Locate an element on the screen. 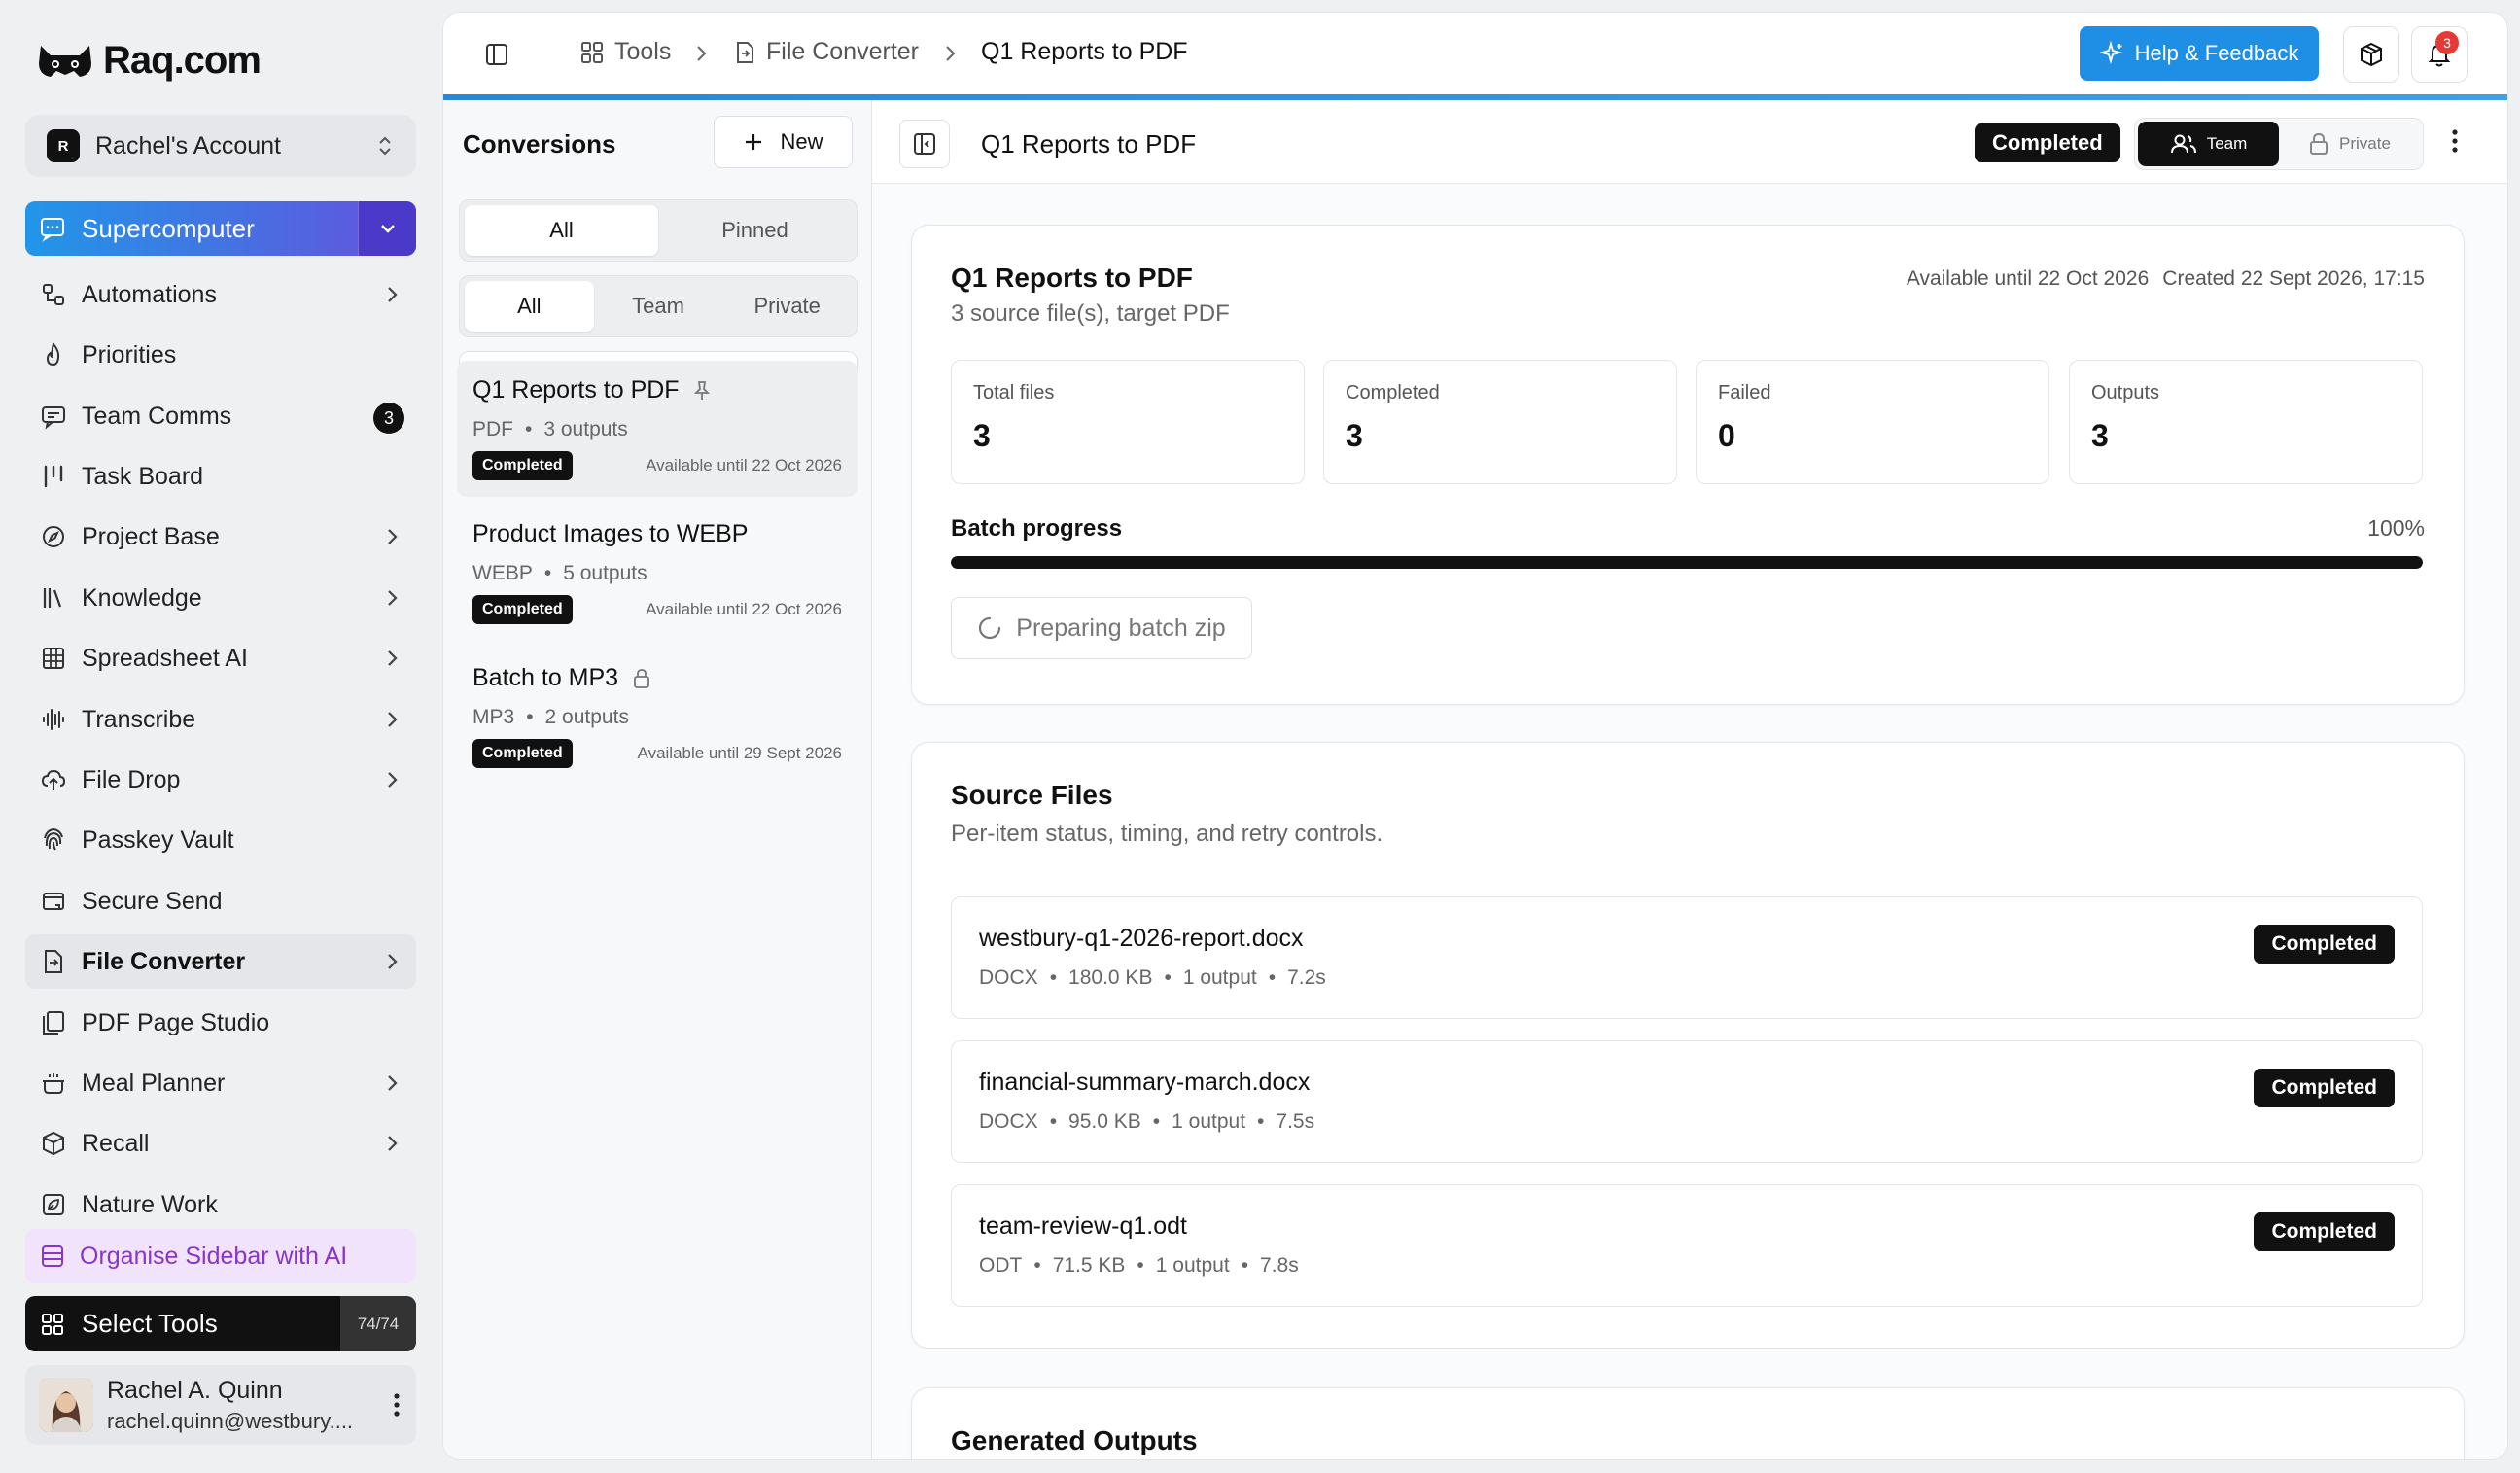  sidebar-item-file-drop: File Drop is located at coordinates (220, 780).